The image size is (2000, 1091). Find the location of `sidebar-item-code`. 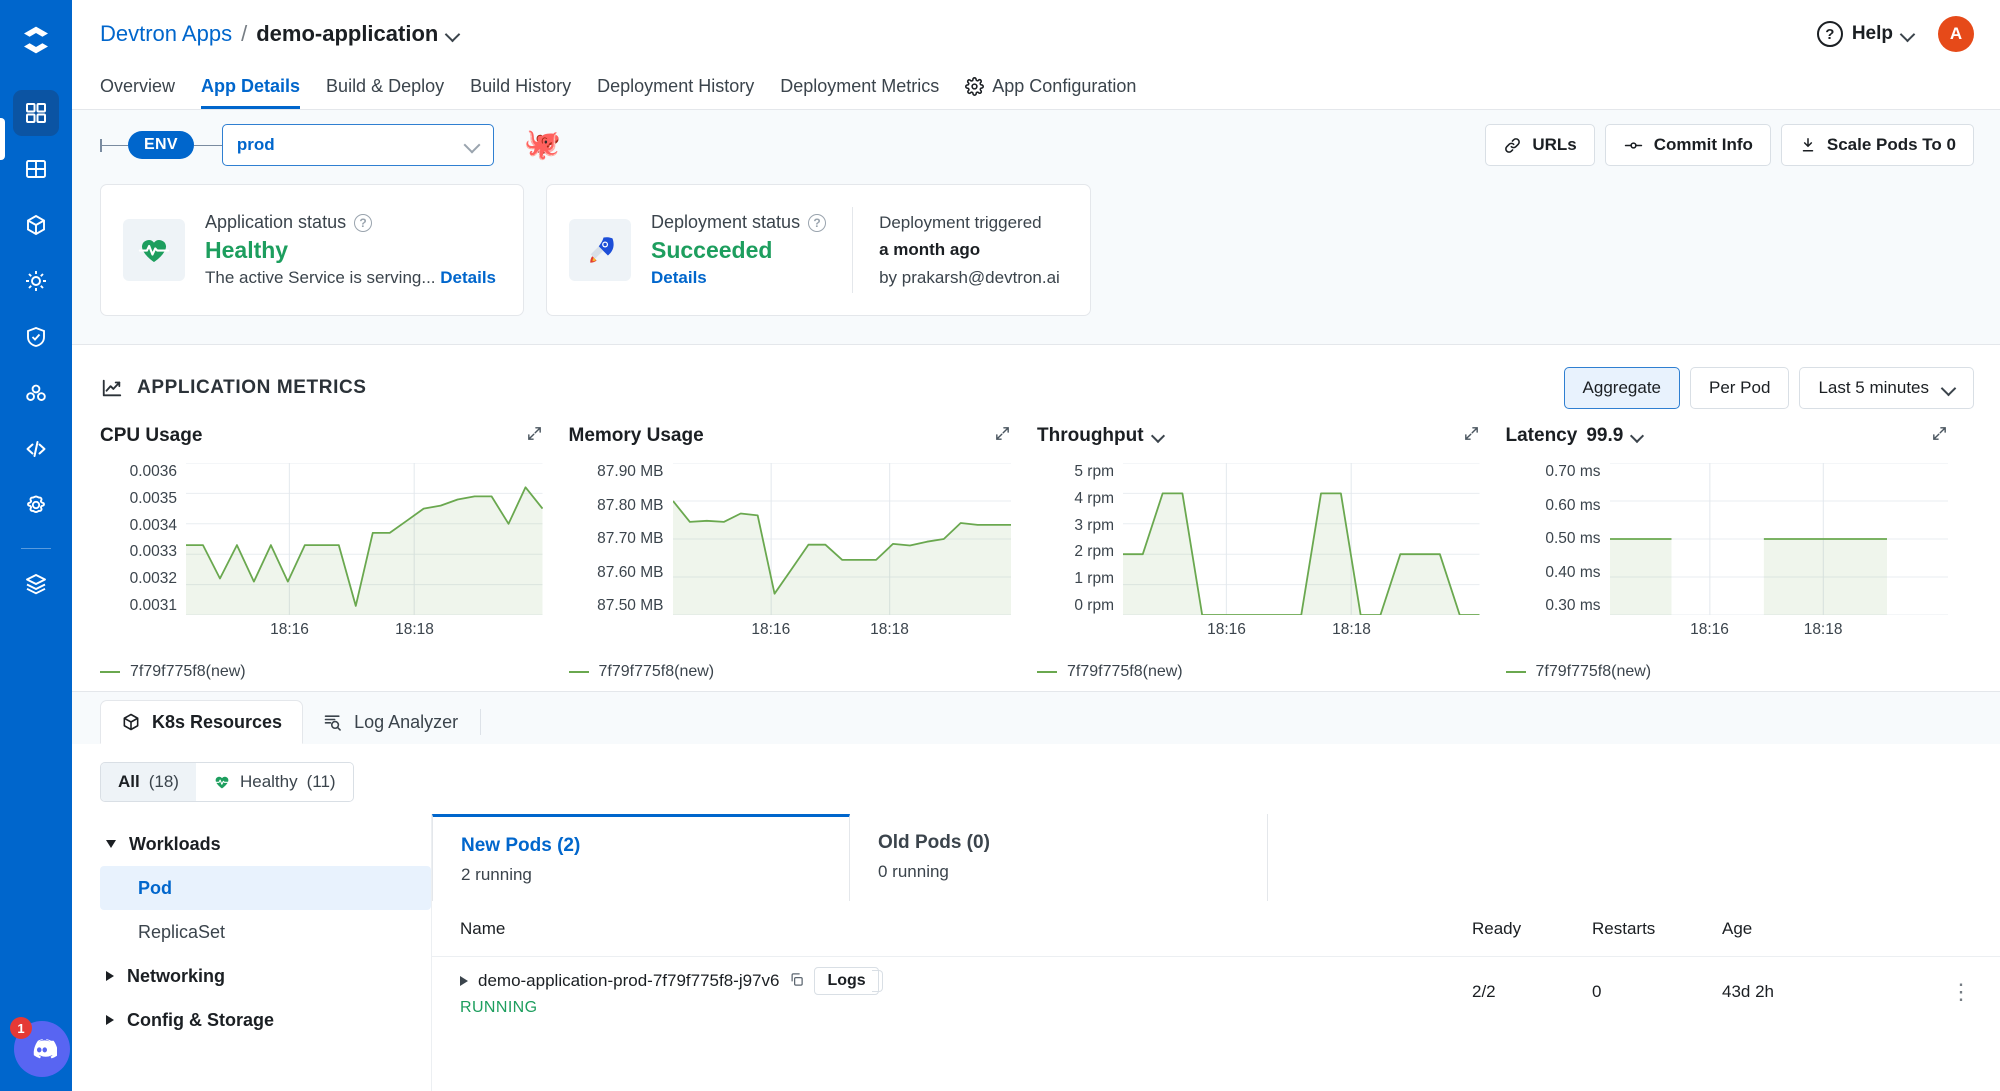

sidebar-item-code is located at coordinates (36, 449).